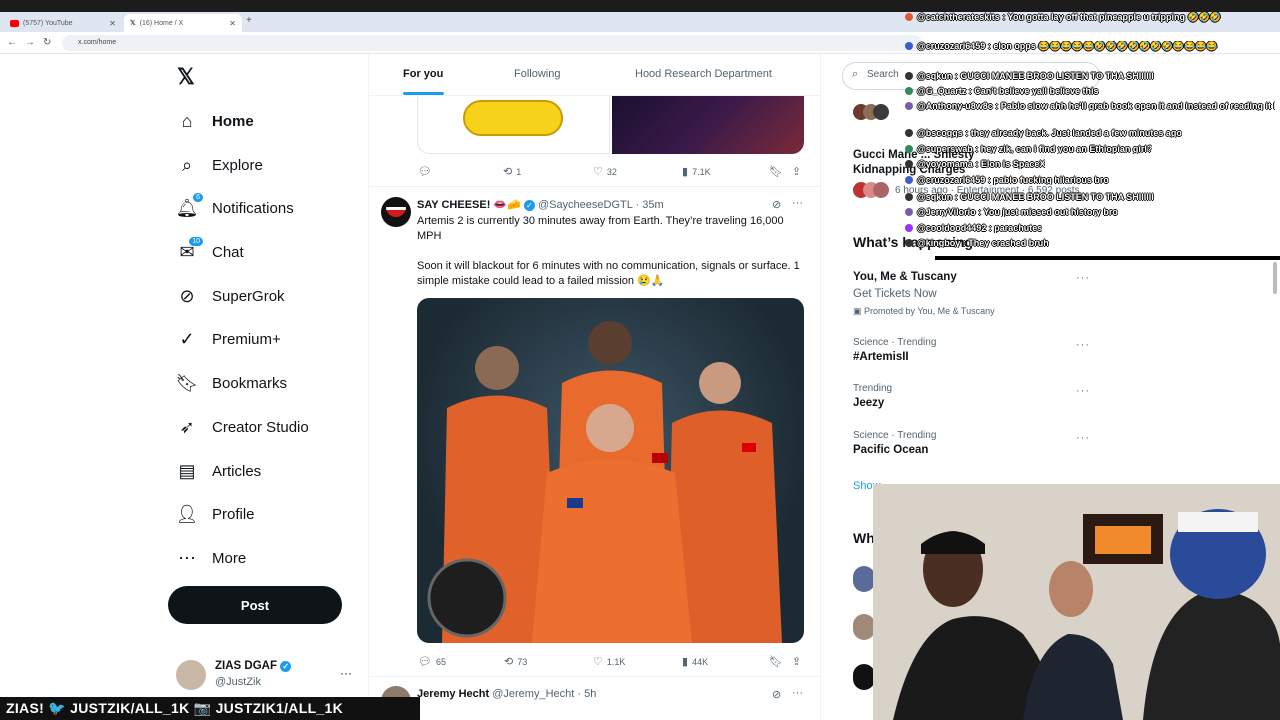 The image size is (1280, 720). What do you see at coordinates (219, 165) in the screenshot?
I see `sidebar-item-explore: ⌕ Explore` at bounding box center [219, 165].